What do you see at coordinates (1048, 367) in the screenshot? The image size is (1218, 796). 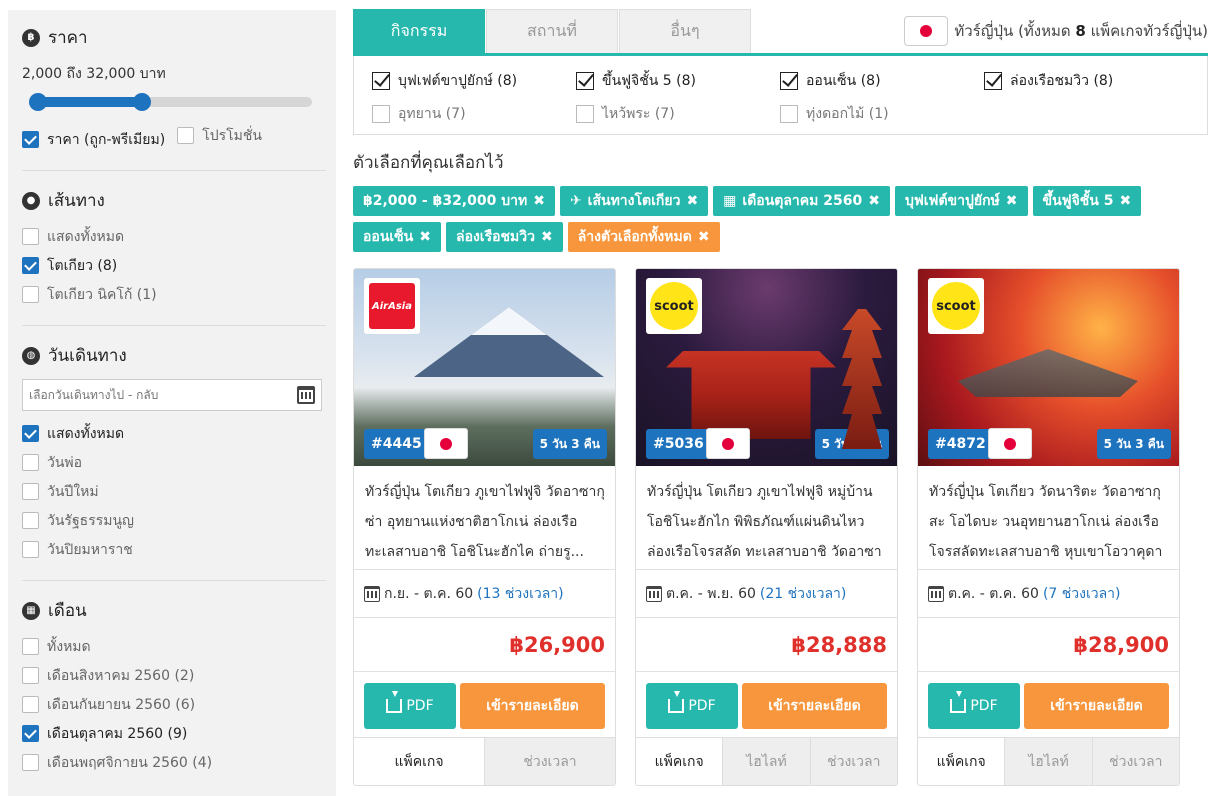 I see `tour-photo: scoot #4872 5 วัน 3 คืน` at bounding box center [1048, 367].